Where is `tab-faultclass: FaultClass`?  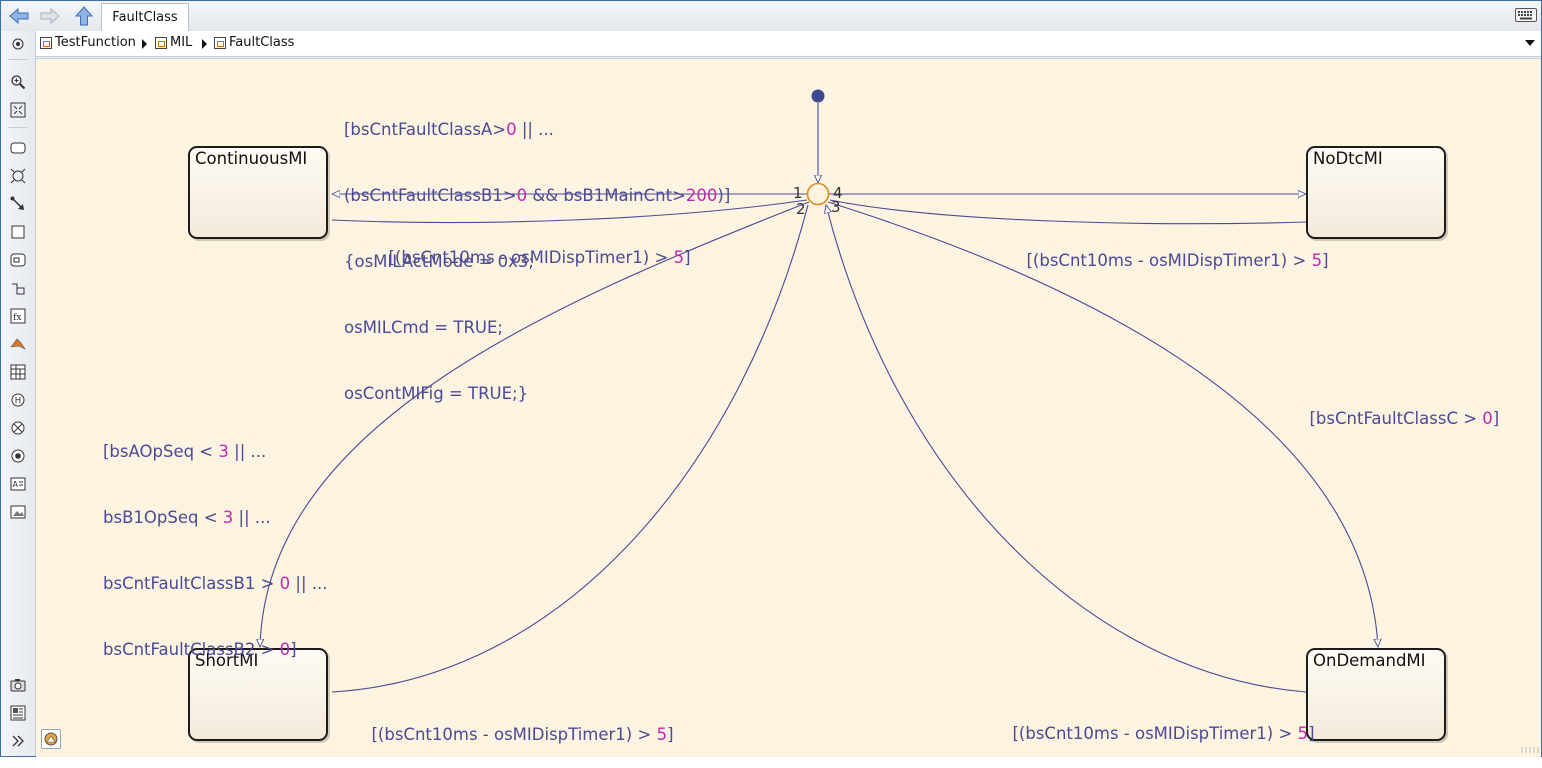
tab-faultclass: FaultClass is located at coordinates (145, 17).